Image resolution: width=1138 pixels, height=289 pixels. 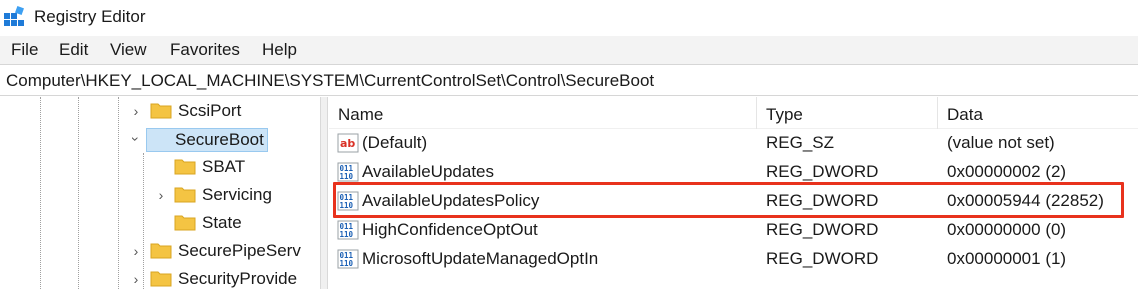 What do you see at coordinates (428, 171) in the screenshot?
I see `value-name: AvailableUpdates` at bounding box center [428, 171].